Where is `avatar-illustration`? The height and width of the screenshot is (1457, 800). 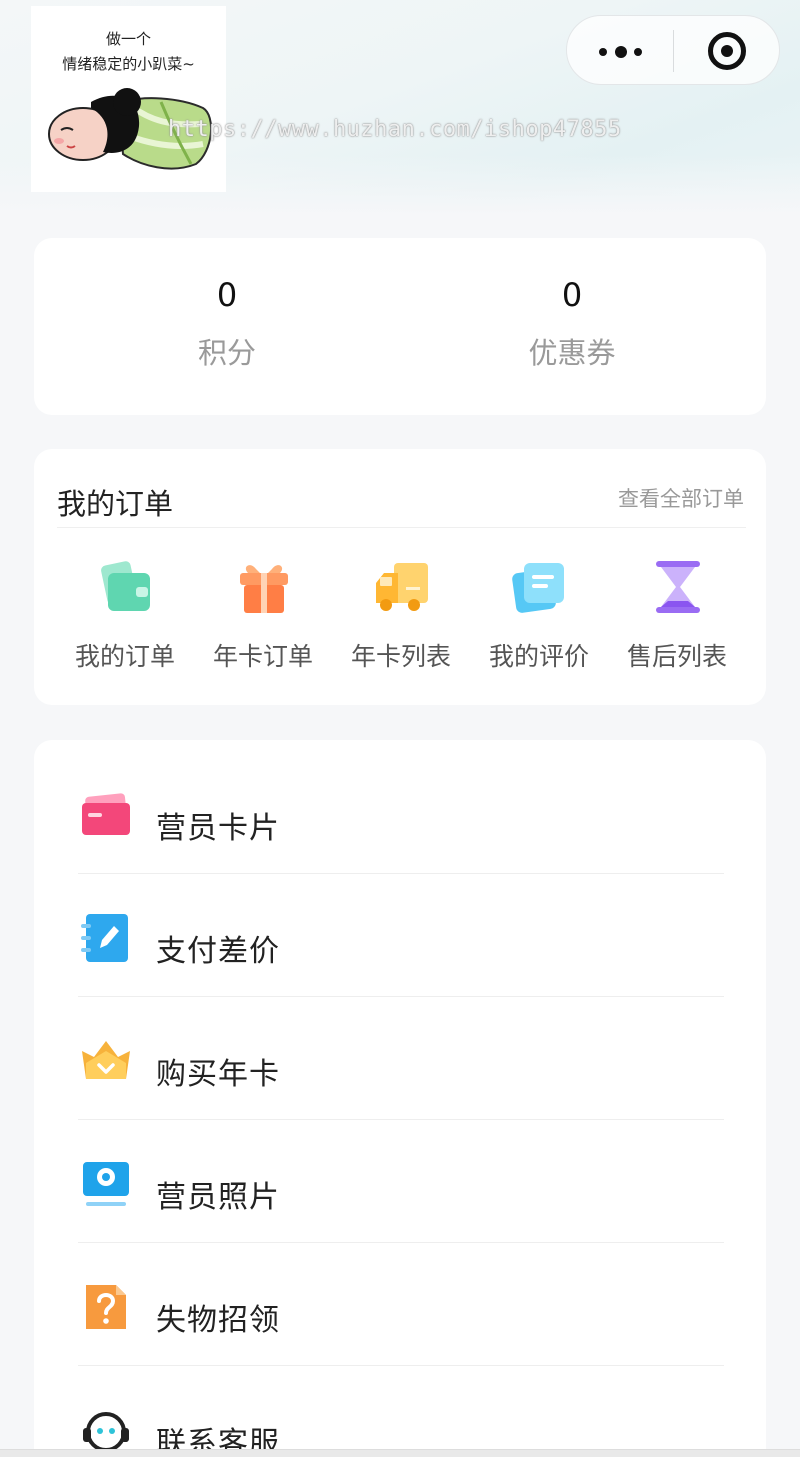 avatar-illustration is located at coordinates (130, 129).